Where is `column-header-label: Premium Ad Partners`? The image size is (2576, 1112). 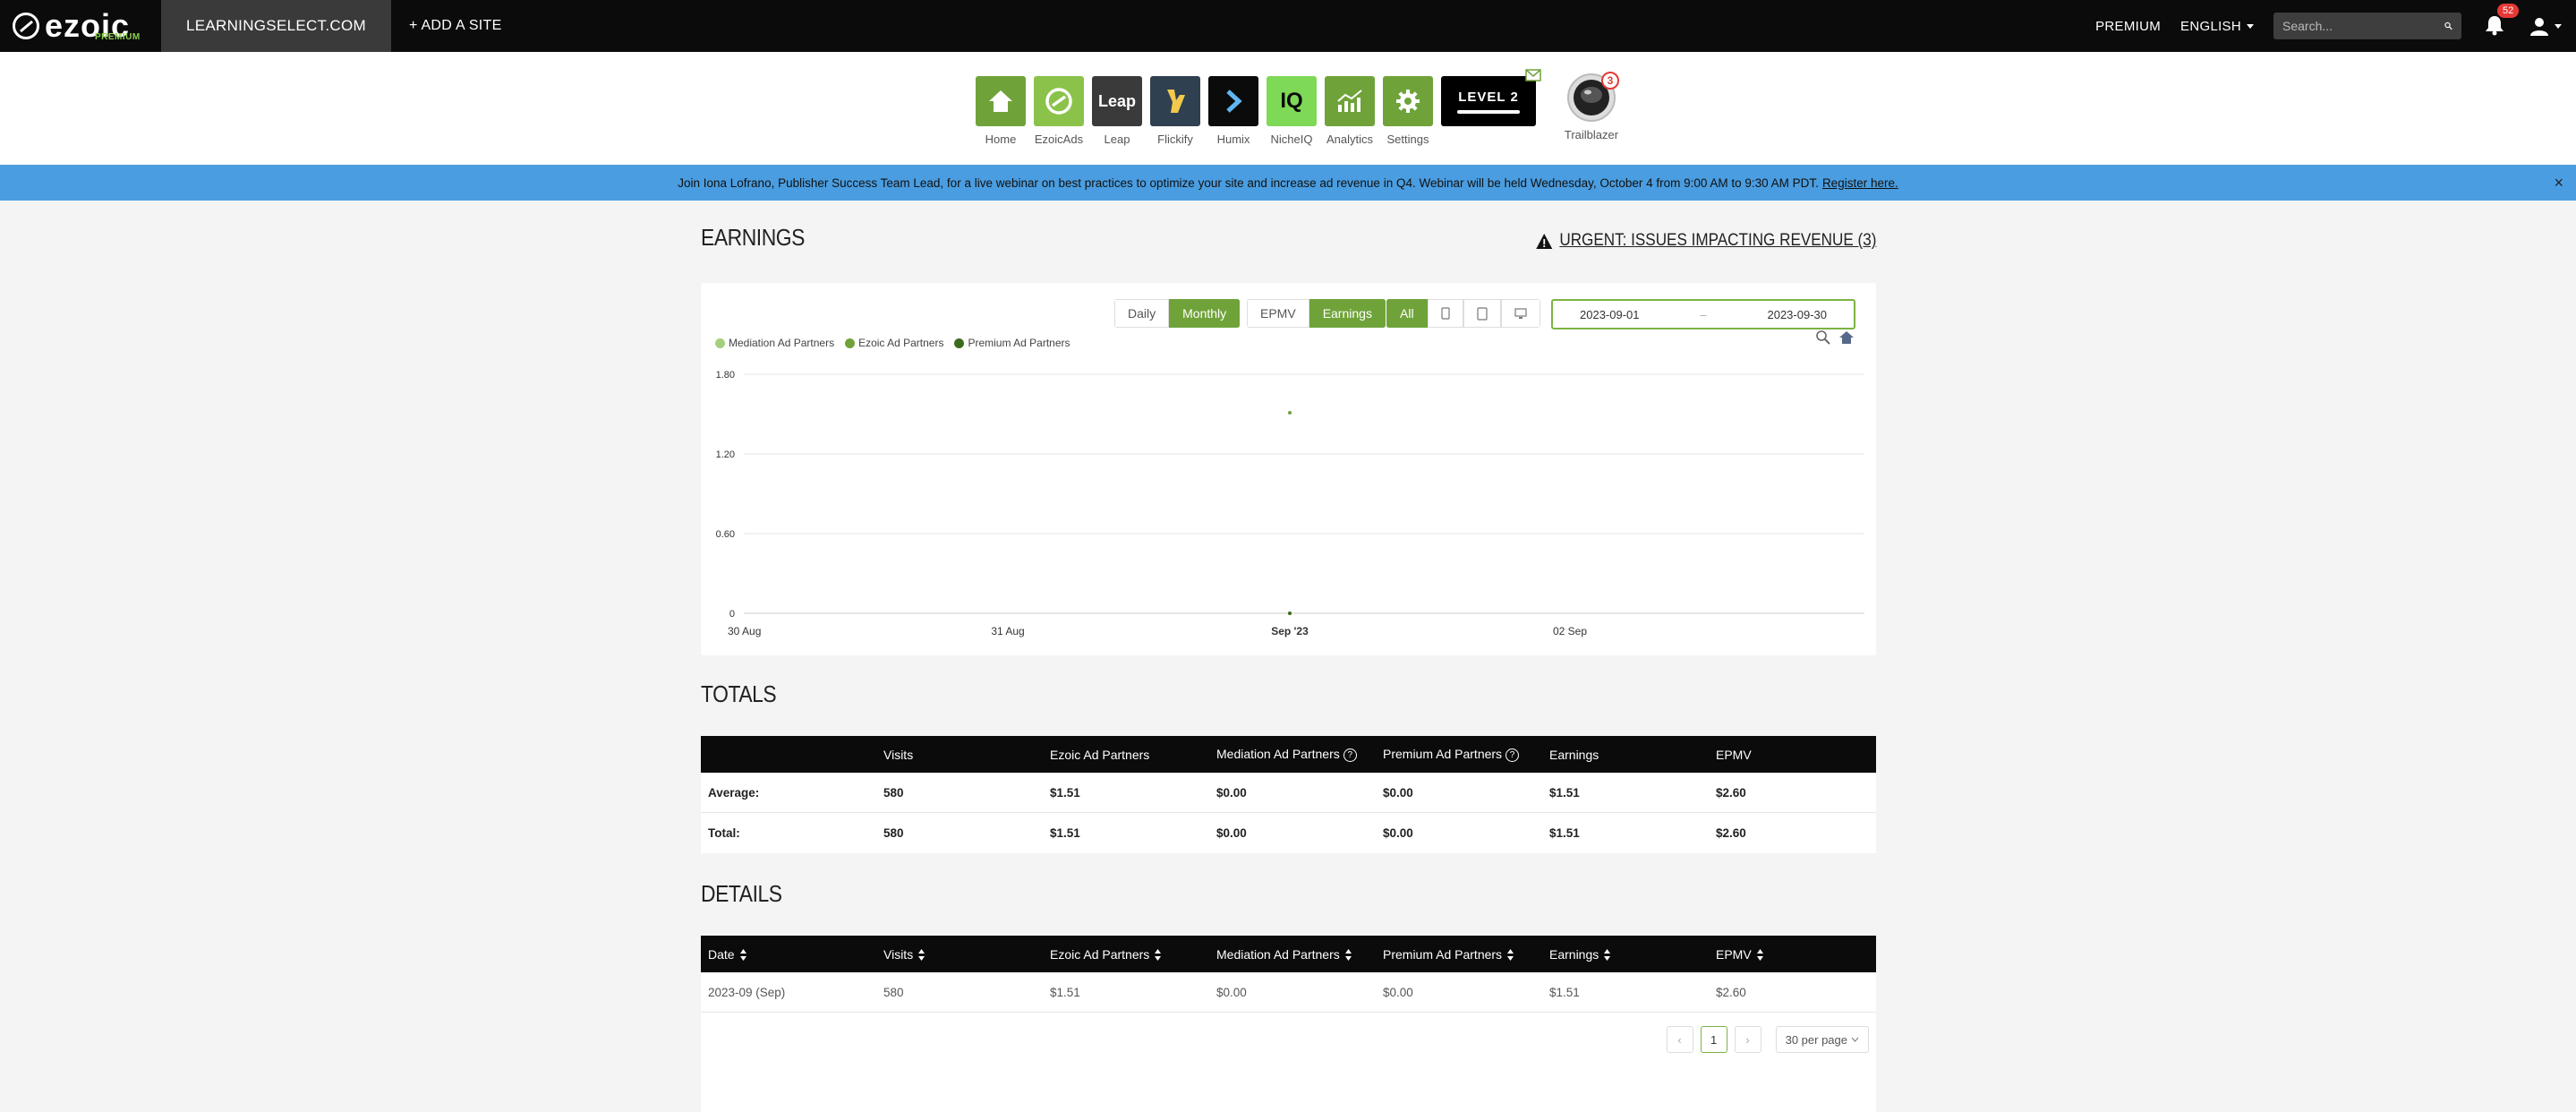
column-header-label: Premium Ad Partners is located at coordinates (1443, 954).